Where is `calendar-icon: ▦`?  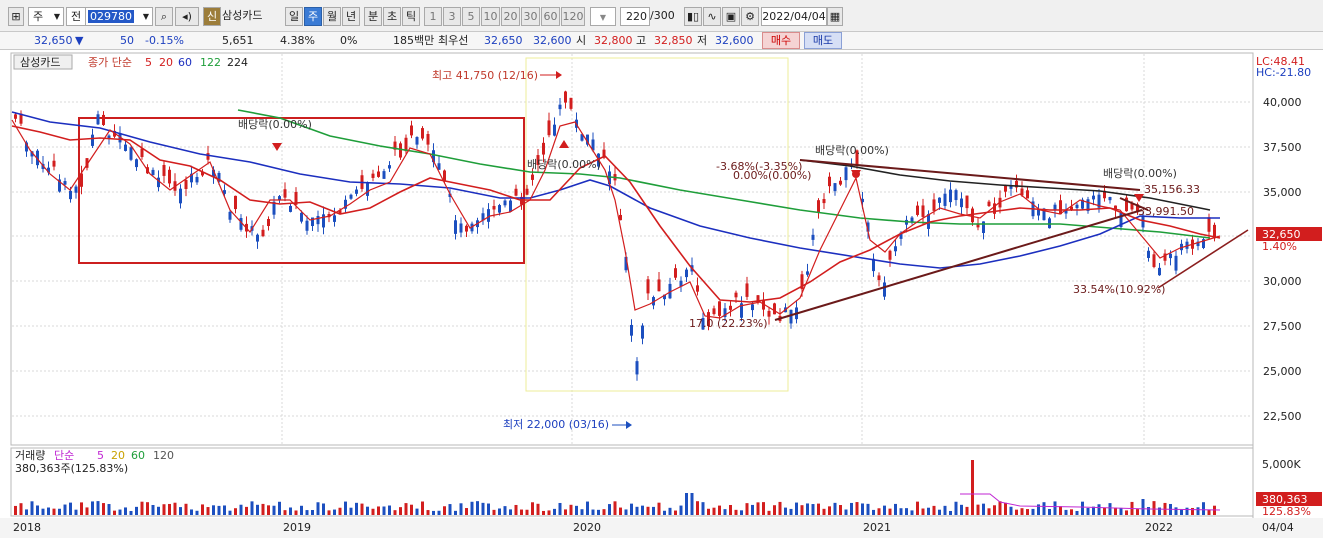
calendar-icon: ▦ is located at coordinates (835, 16).